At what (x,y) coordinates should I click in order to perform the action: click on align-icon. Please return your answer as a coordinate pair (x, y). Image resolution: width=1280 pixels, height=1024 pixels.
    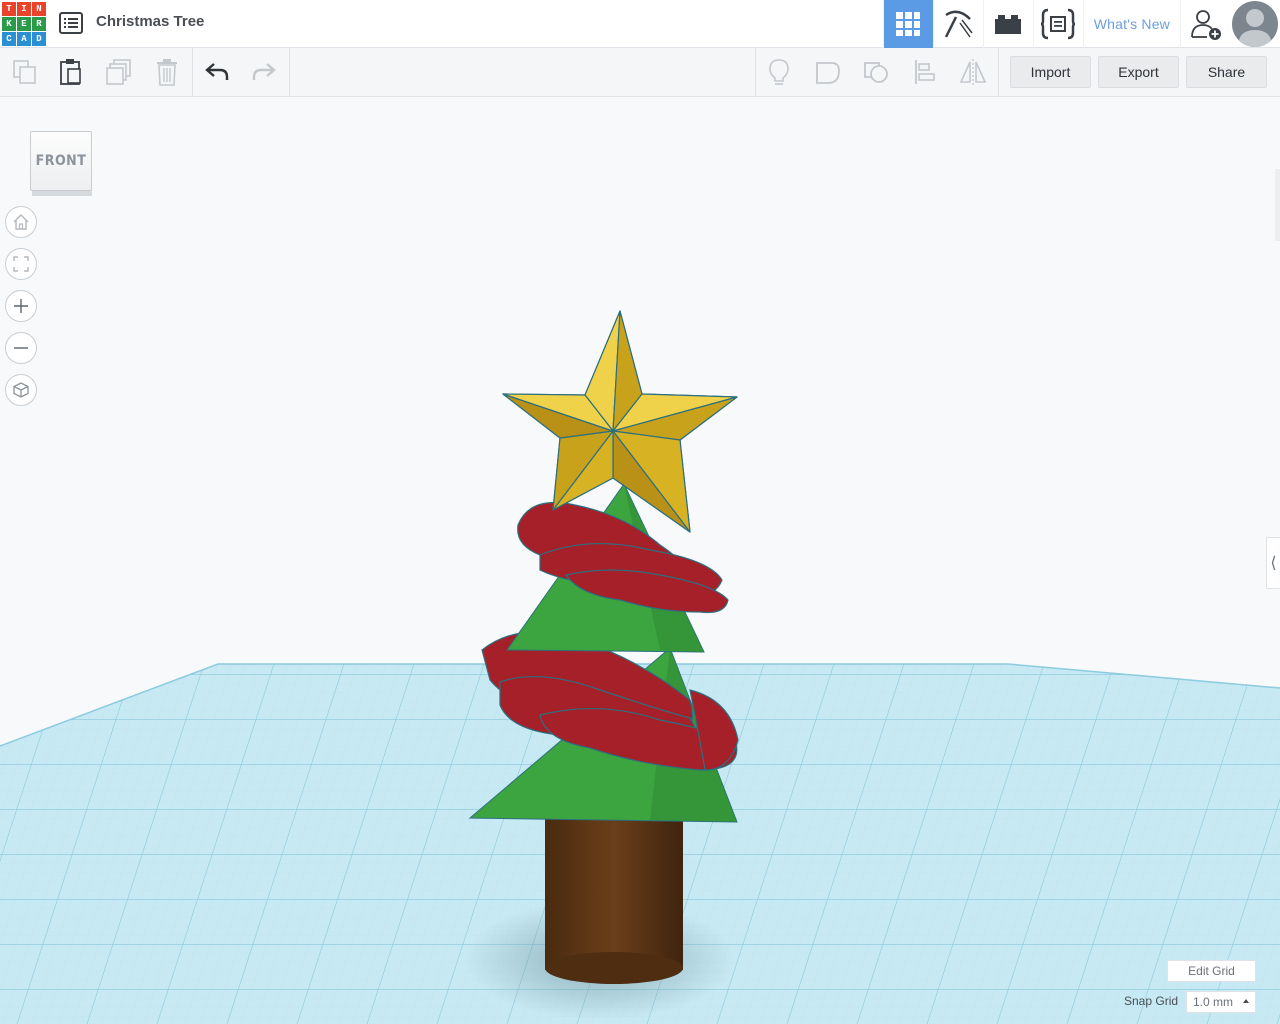
    Looking at the image, I should click on (925, 72).